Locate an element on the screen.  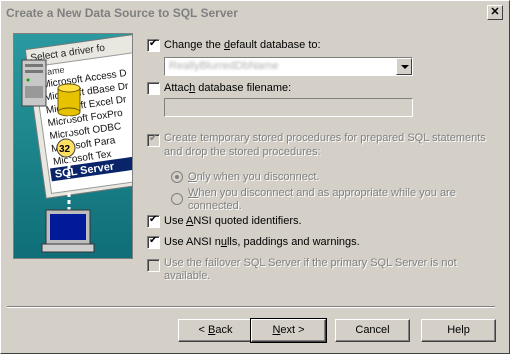
server-icon is located at coordinates (34, 83).